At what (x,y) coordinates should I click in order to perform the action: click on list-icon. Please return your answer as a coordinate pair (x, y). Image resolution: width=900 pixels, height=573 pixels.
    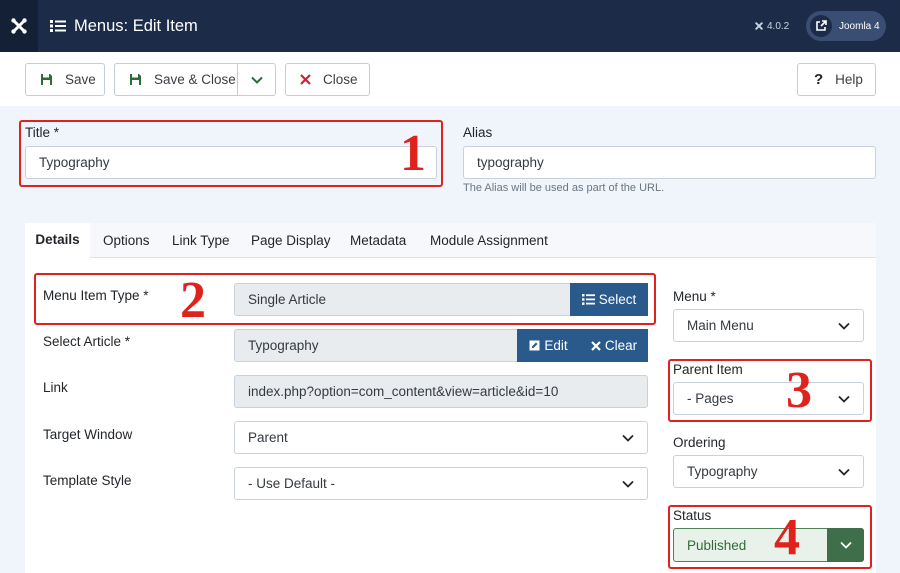
    Looking at the image, I should click on (58, 26).